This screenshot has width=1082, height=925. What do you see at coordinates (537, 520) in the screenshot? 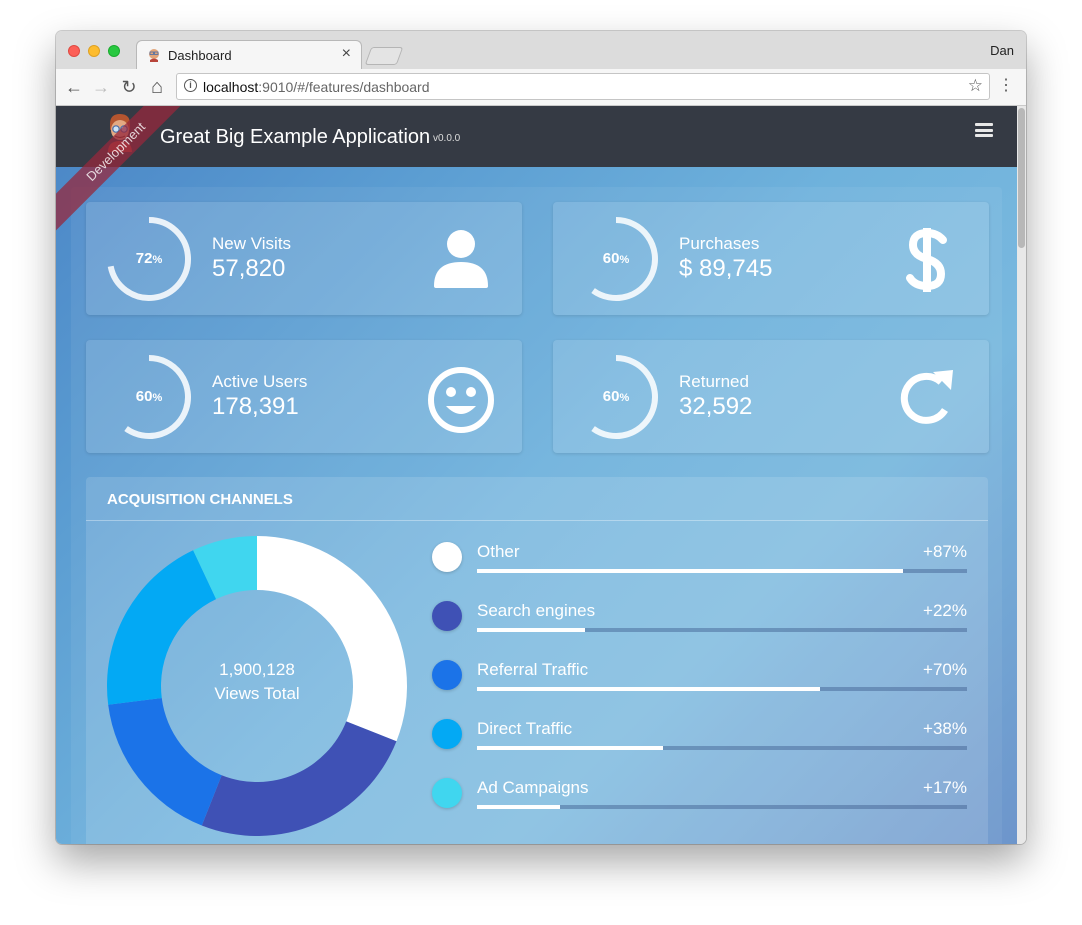
I see `divider` at bounding box center [537, 520].